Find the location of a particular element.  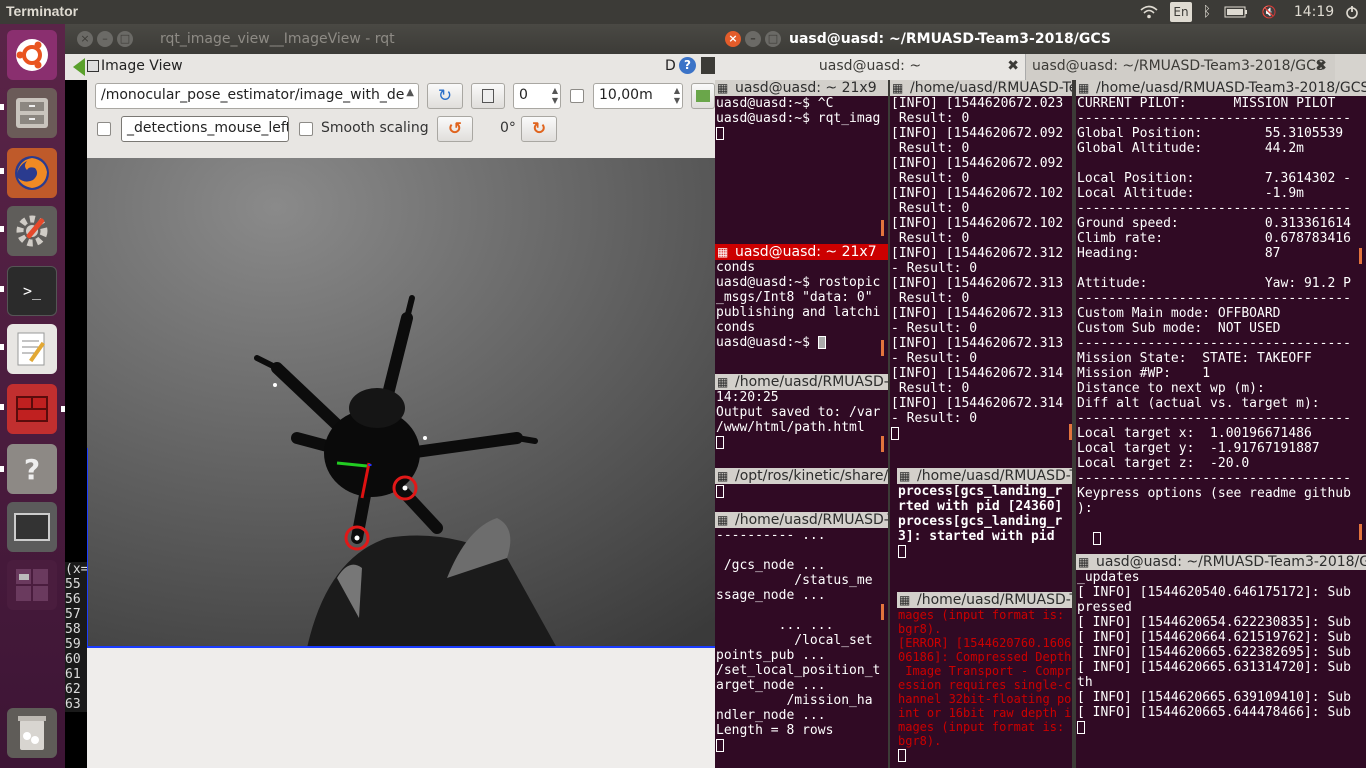

ubuntu-icon is located at coordinates (32, 55).